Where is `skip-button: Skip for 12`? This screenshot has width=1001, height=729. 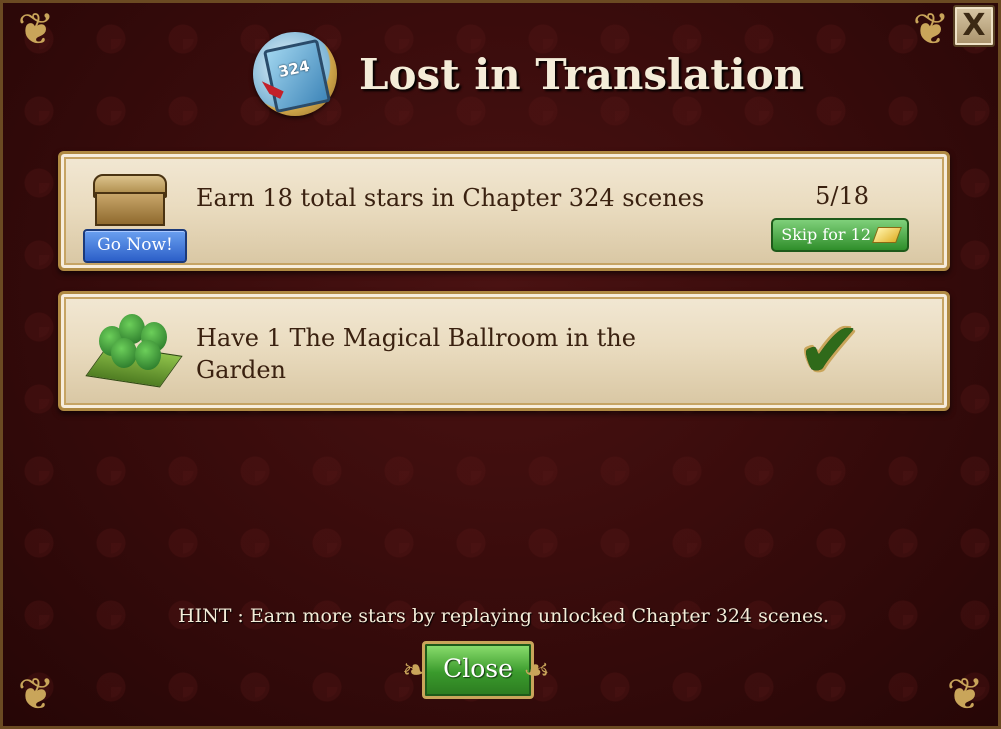
skip-button: Skip for 12 is located at coordinates (840, 235).